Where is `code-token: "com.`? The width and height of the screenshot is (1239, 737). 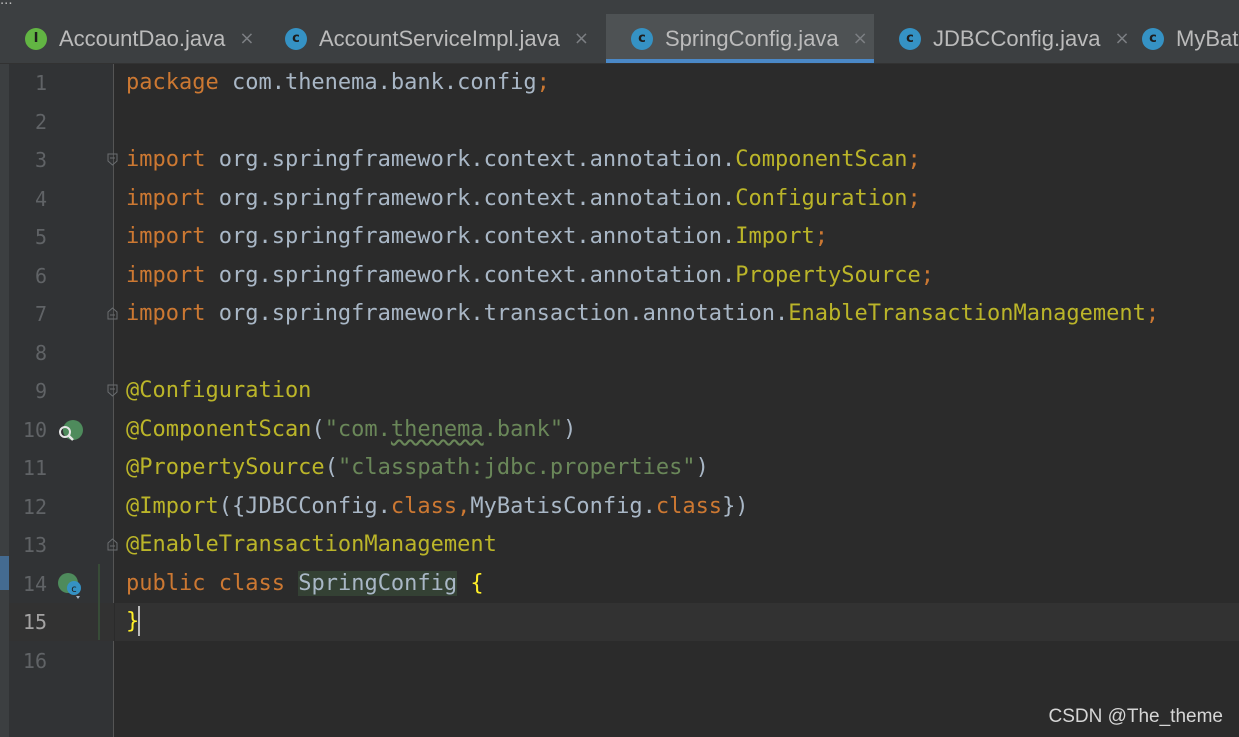
code-token: "com. is located at coordinates (357, 429).